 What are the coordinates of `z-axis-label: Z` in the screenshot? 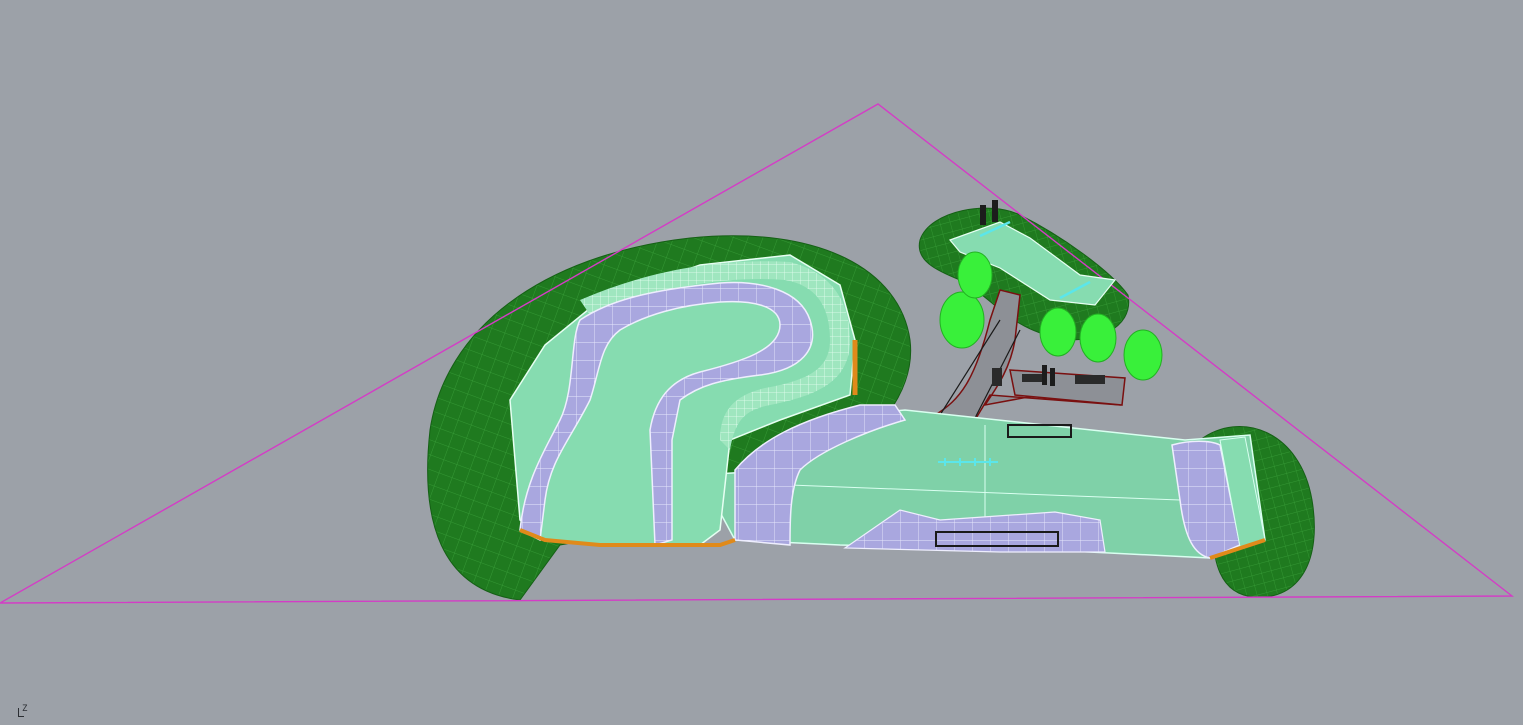 It's located at (25, 709).